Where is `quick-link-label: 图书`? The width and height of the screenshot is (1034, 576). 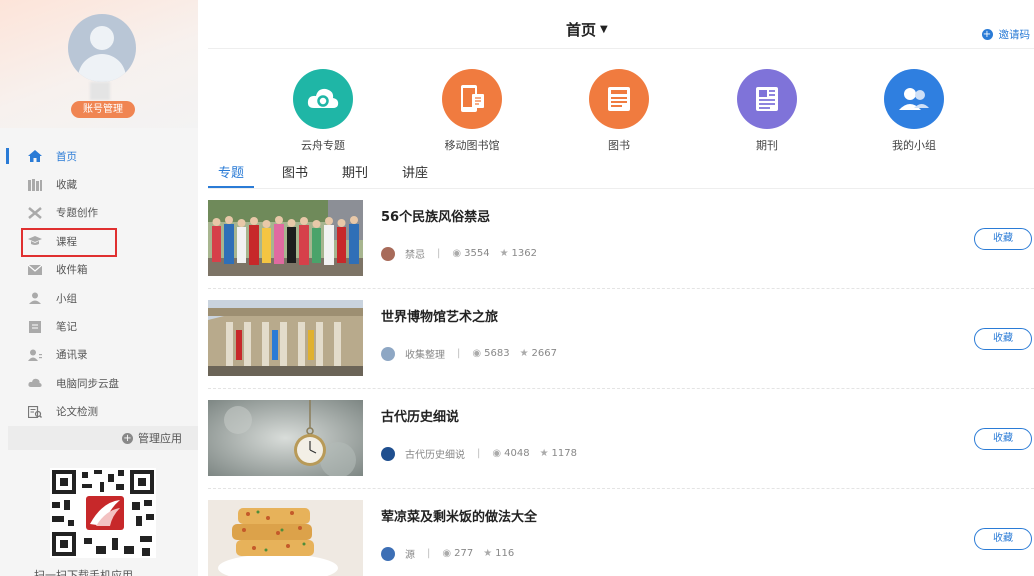 quick-link-label: 图书 is located at coordinates (619, 145).